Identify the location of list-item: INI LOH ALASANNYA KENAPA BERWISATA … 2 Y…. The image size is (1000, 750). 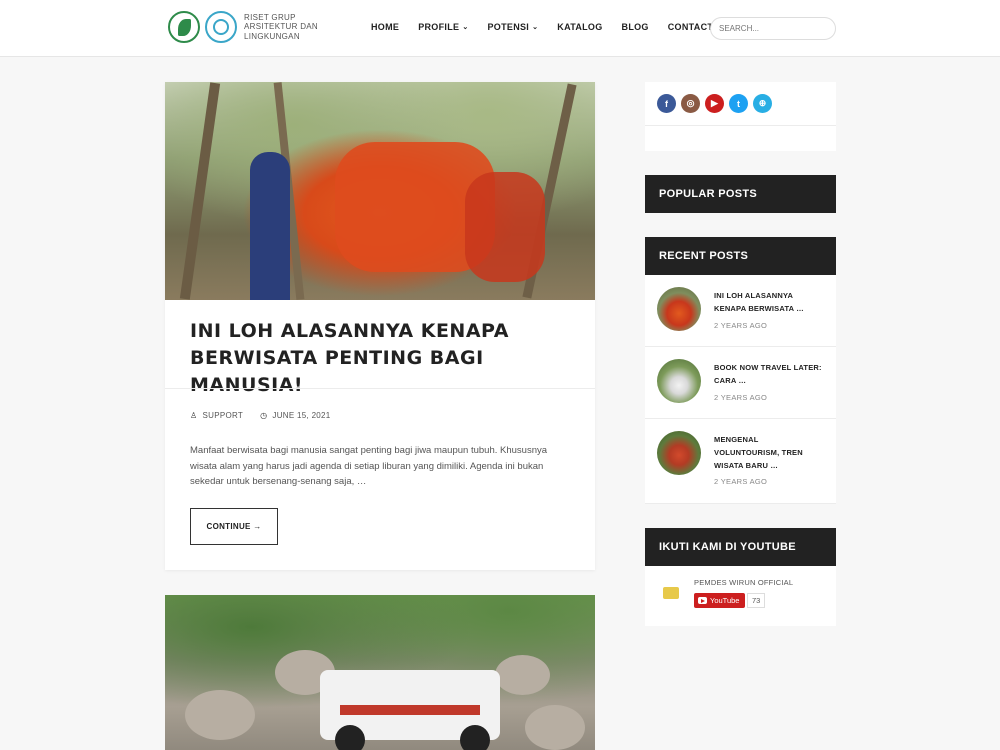
(740, 311).